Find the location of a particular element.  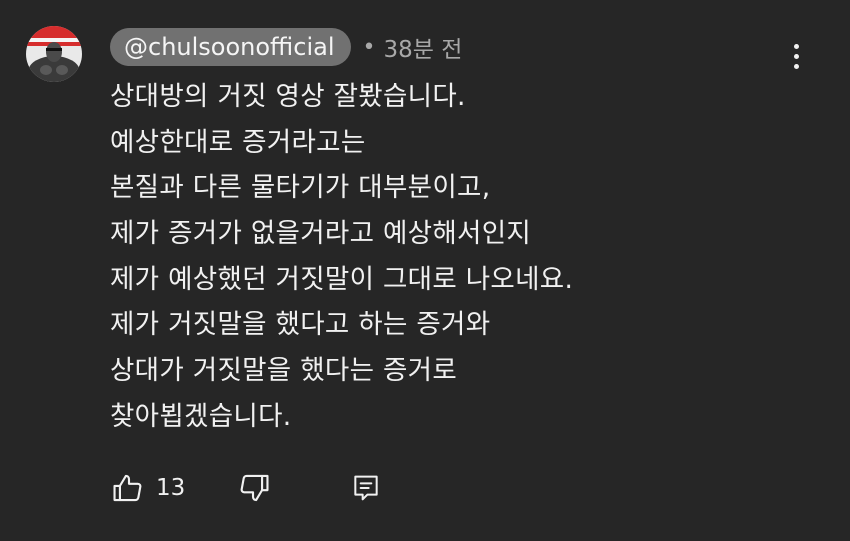

comment-timestamp: 38분 전 is located at coordinates (422, 47).